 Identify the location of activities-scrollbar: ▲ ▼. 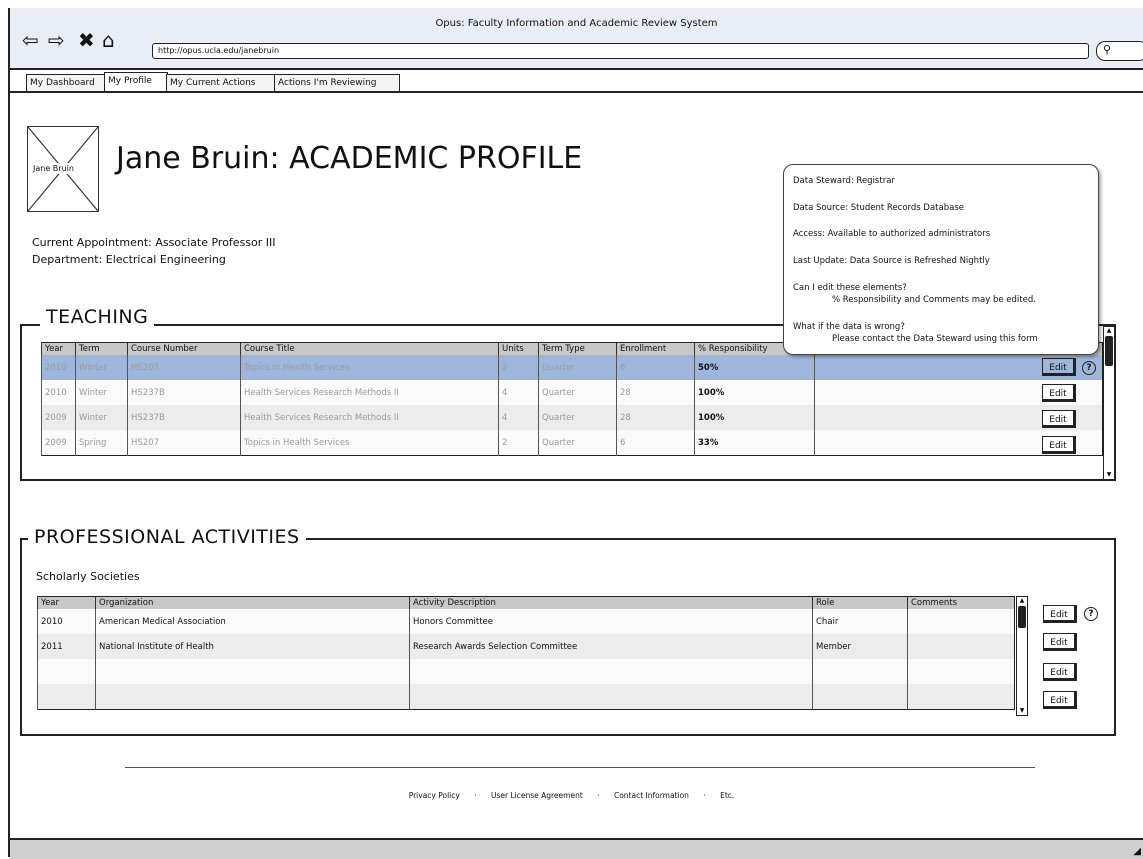
(1022, 656).